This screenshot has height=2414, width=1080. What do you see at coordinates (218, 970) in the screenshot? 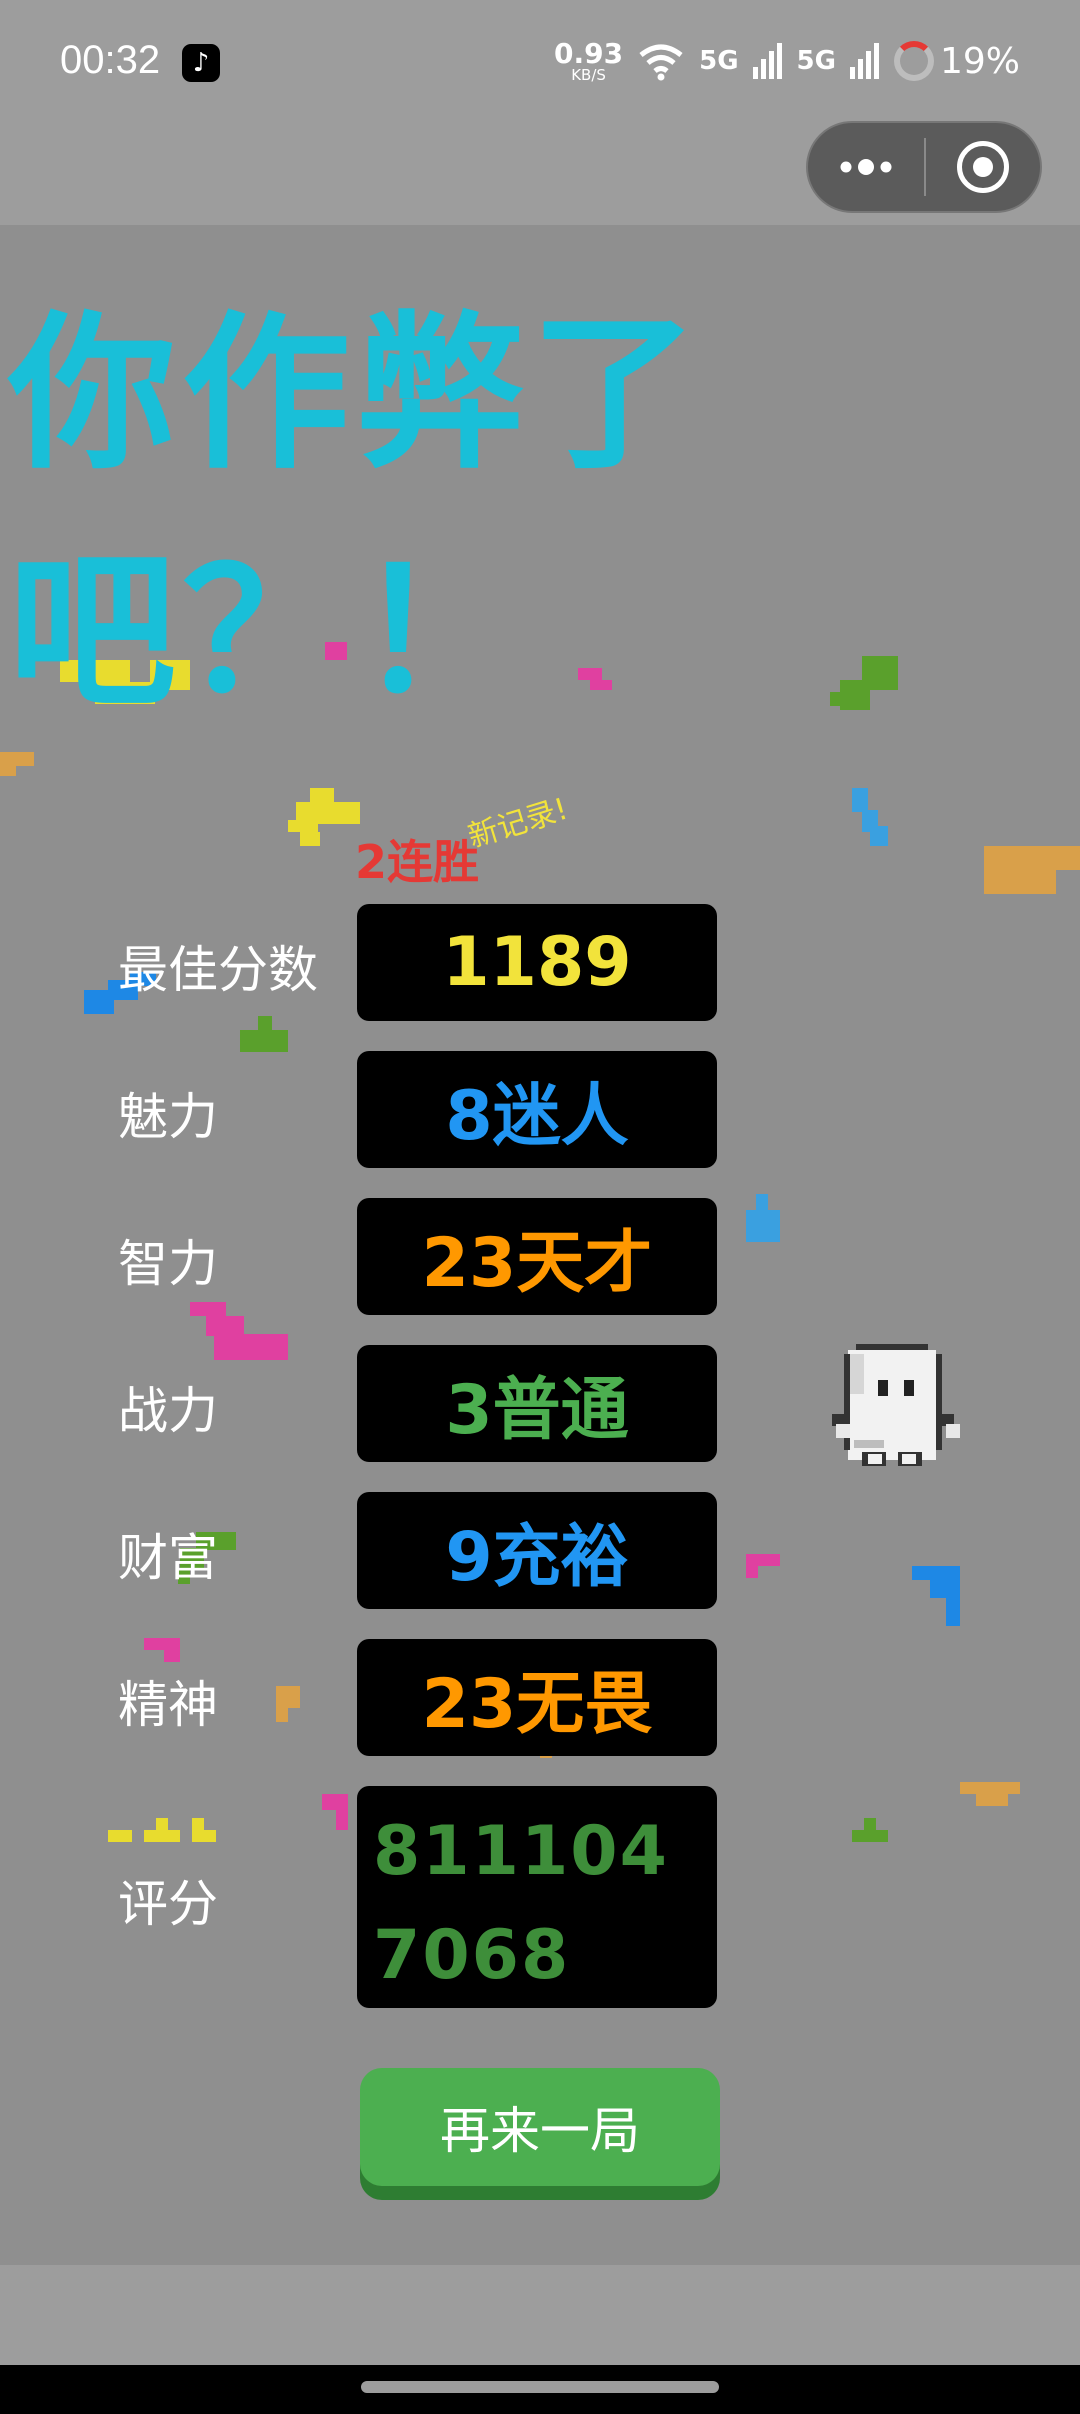
I see `stat-label-best-score: 最佳分数` at bounding box center [218, 970].